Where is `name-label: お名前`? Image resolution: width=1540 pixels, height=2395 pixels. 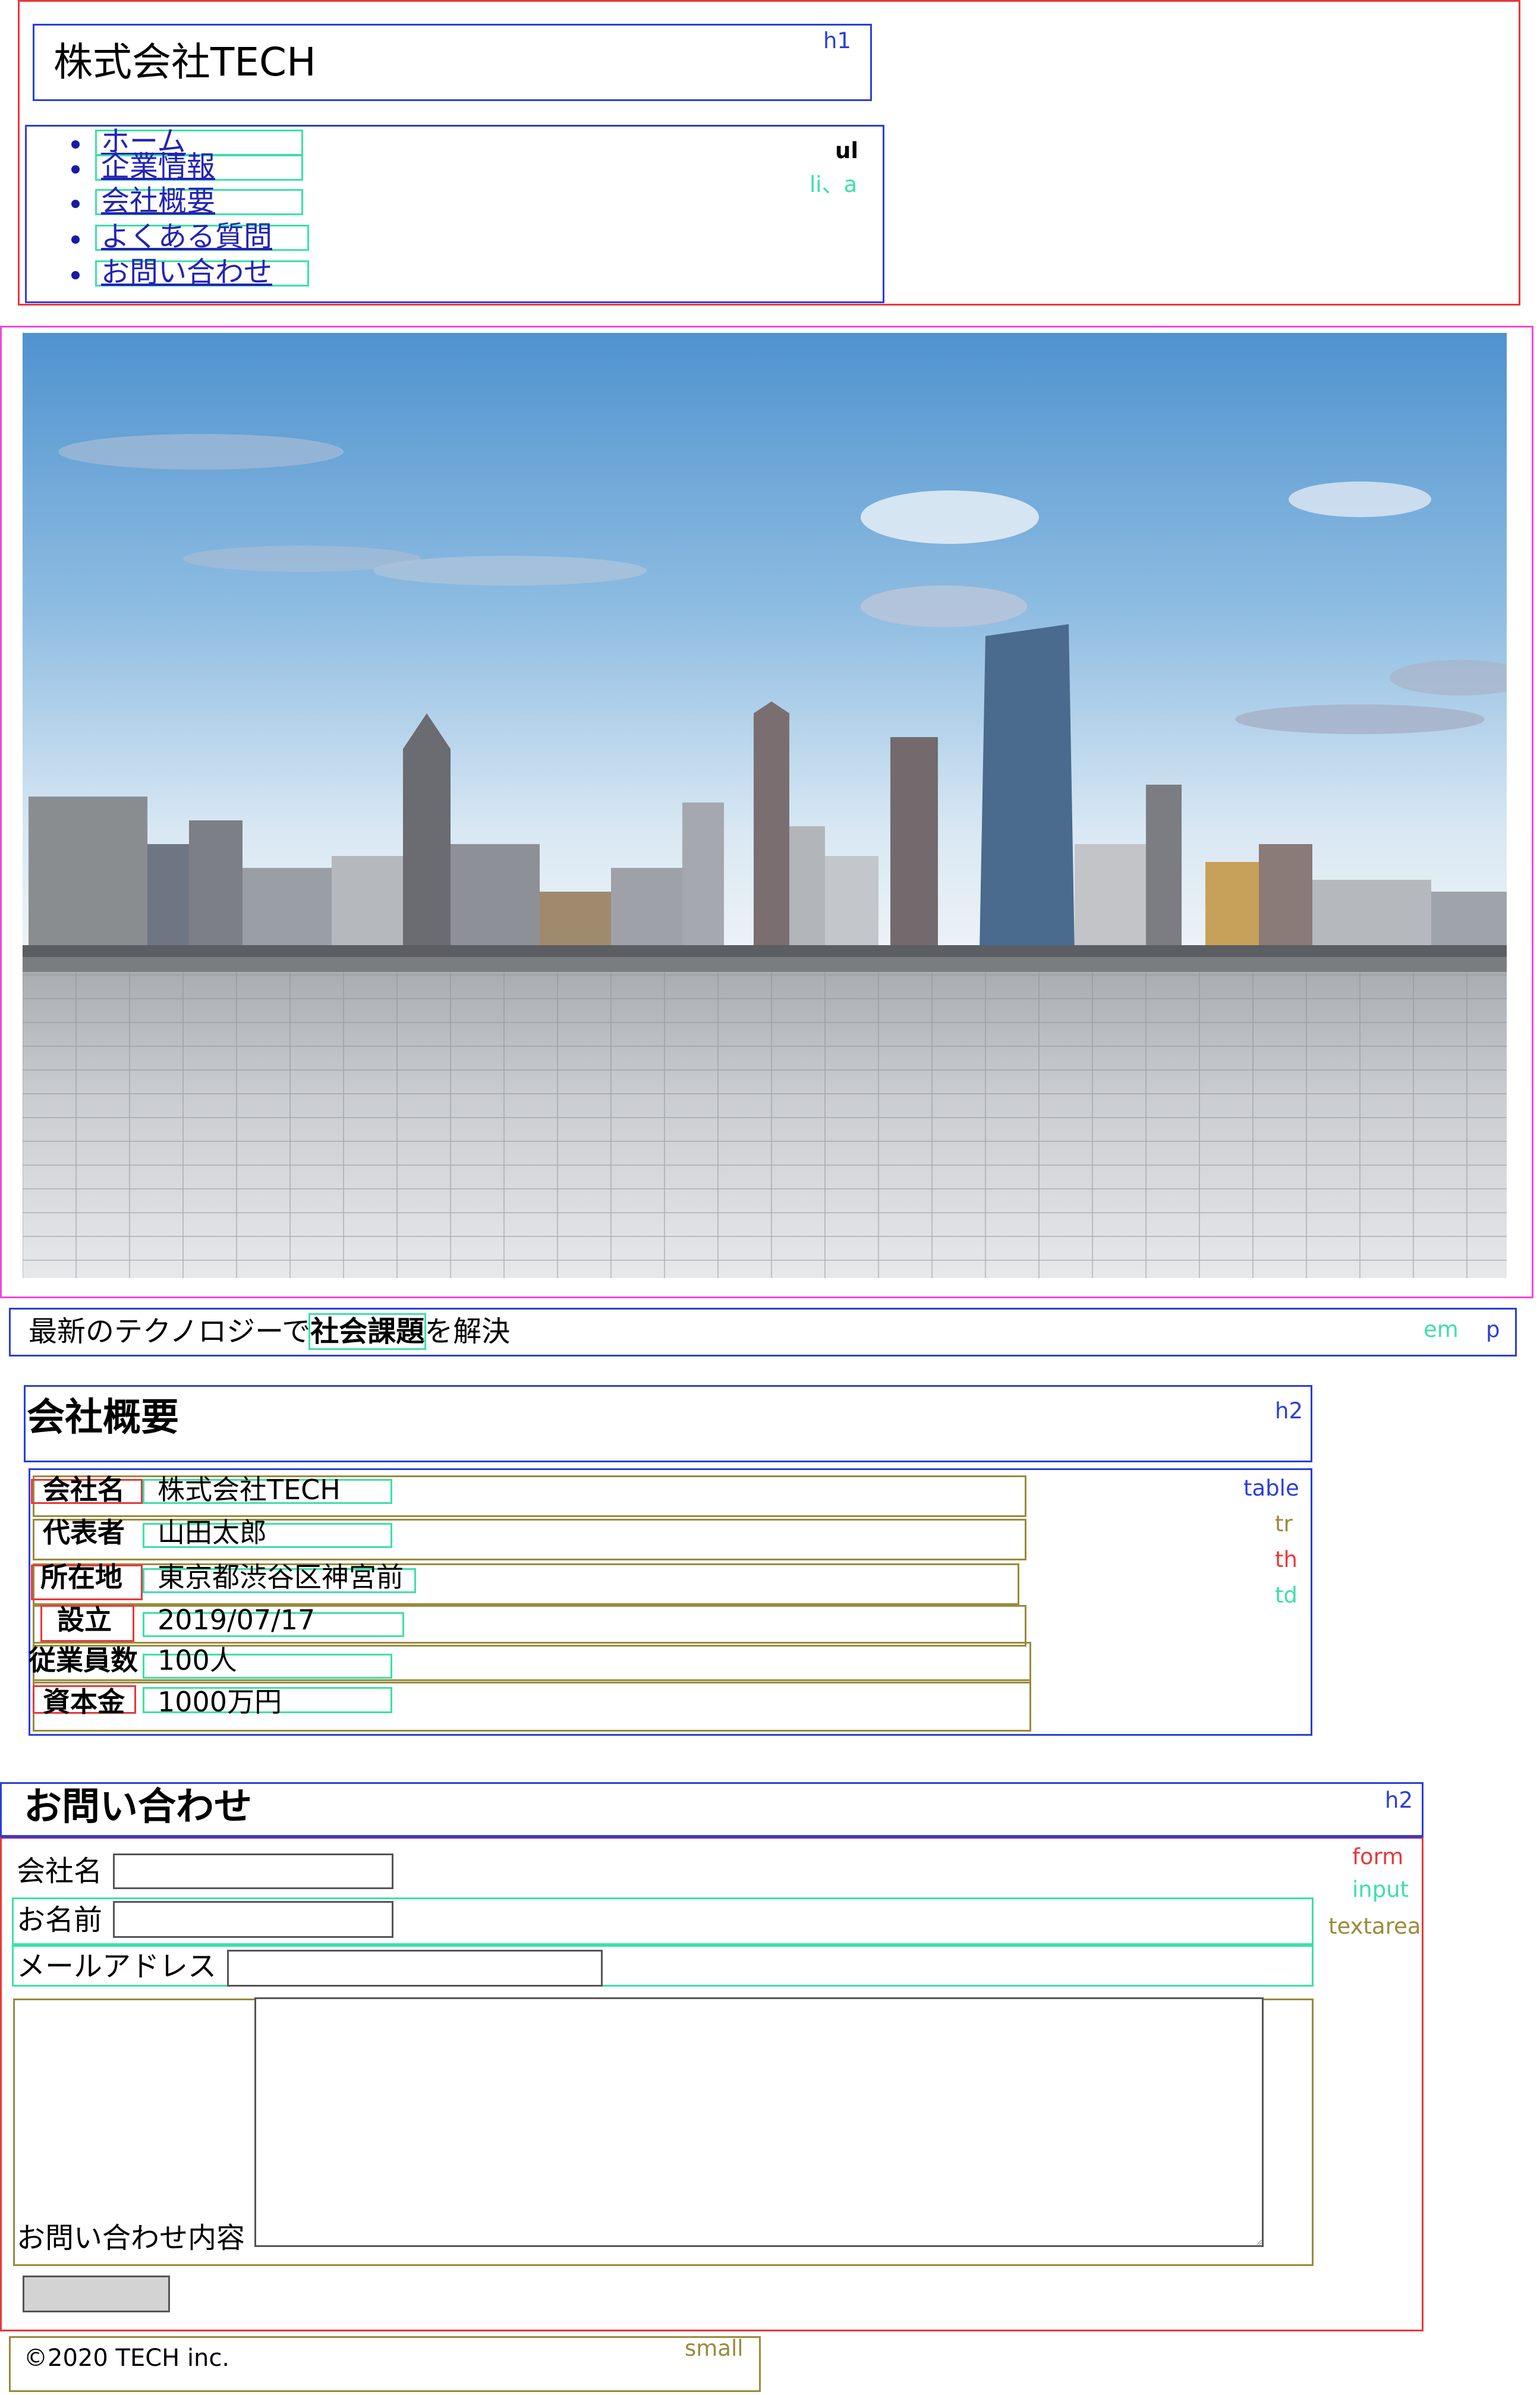
name-label: お名前 is located at coordinates (60, 1920).